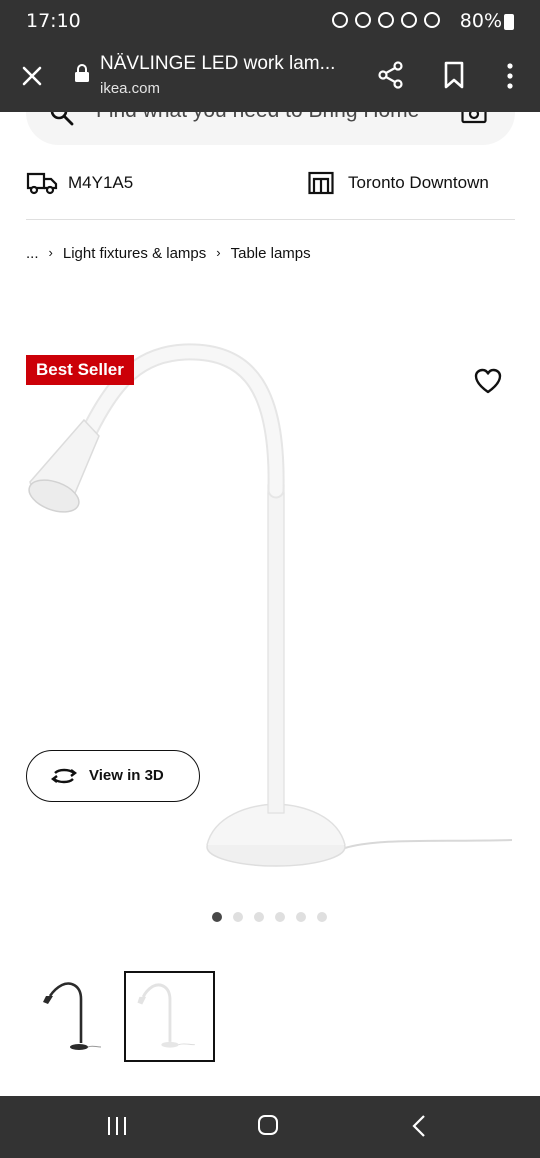 This screenshot has width=540, height=1158. What do you see at coordinates (321, 183) in the screenshot?
I see `store-icon` at bounding box center [321, 183].